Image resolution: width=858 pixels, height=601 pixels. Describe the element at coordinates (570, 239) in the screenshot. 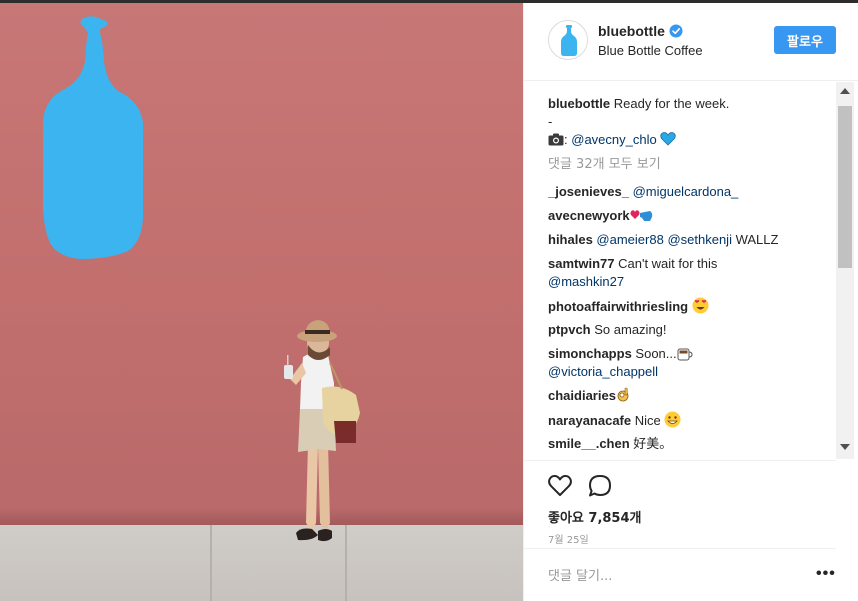

I see `comment-username: hihales` at that location.